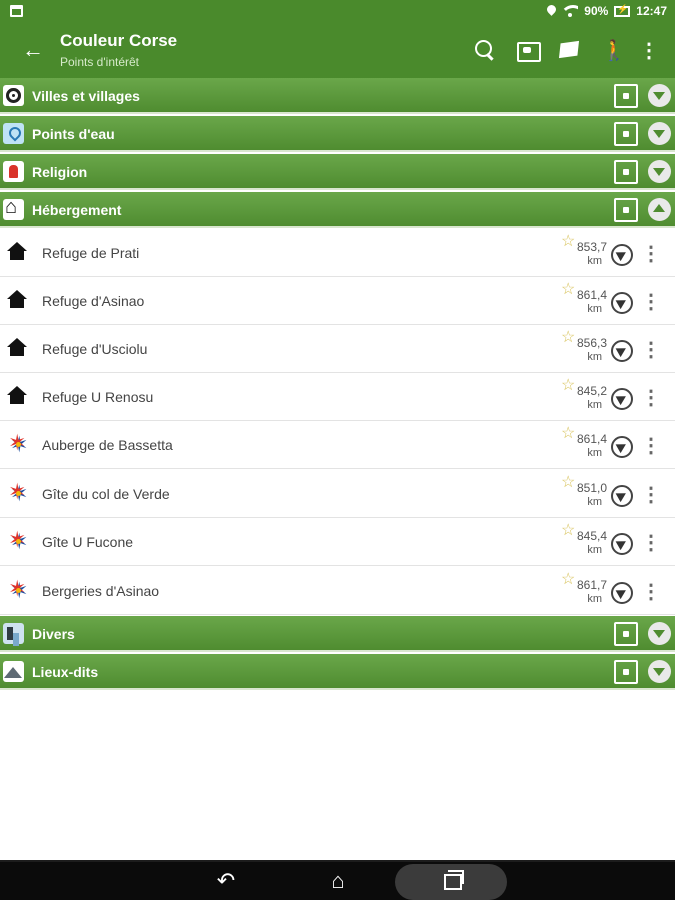  Describe the element at coordinates (570, 11) in the screenshot. I see `wifi-icon` at that location.